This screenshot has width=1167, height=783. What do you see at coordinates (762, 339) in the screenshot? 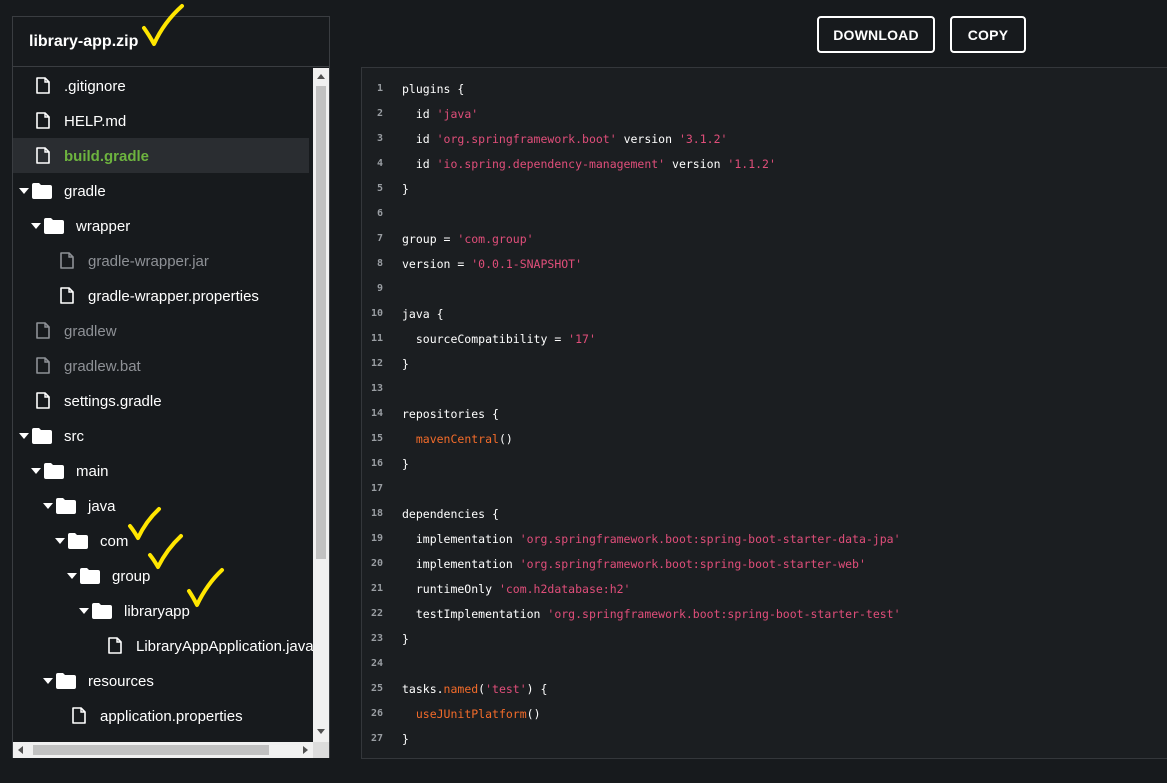
I see `code-line: 11 sourceCompatibility = '17'` at bounding box center [762, 339].